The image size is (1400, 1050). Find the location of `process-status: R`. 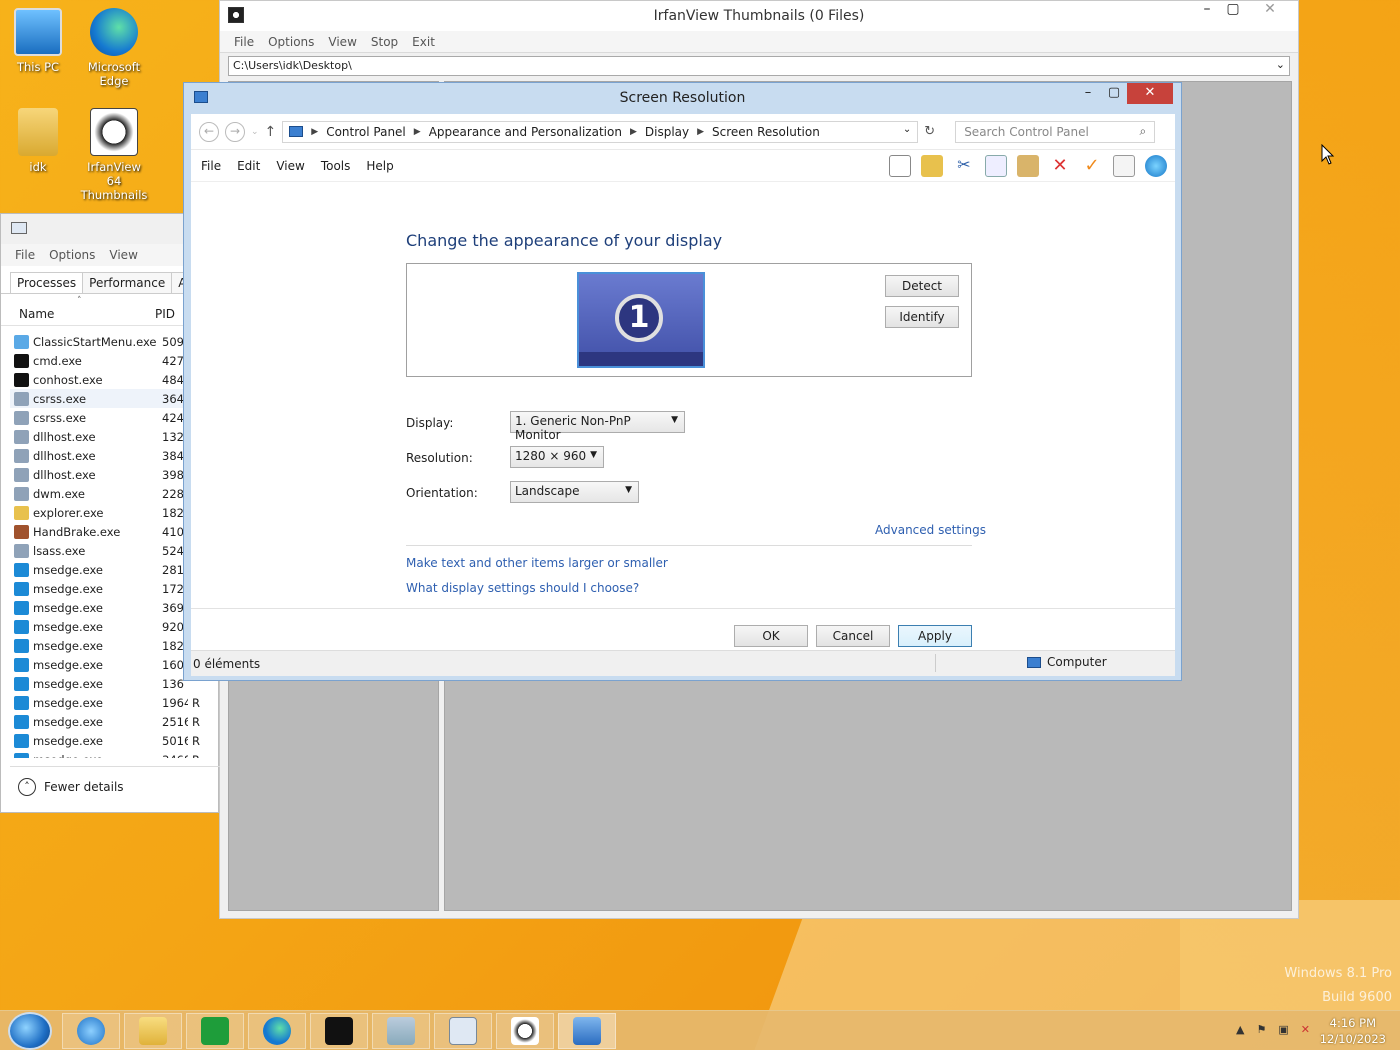

process-status: R is located at coordinates (196, 721).